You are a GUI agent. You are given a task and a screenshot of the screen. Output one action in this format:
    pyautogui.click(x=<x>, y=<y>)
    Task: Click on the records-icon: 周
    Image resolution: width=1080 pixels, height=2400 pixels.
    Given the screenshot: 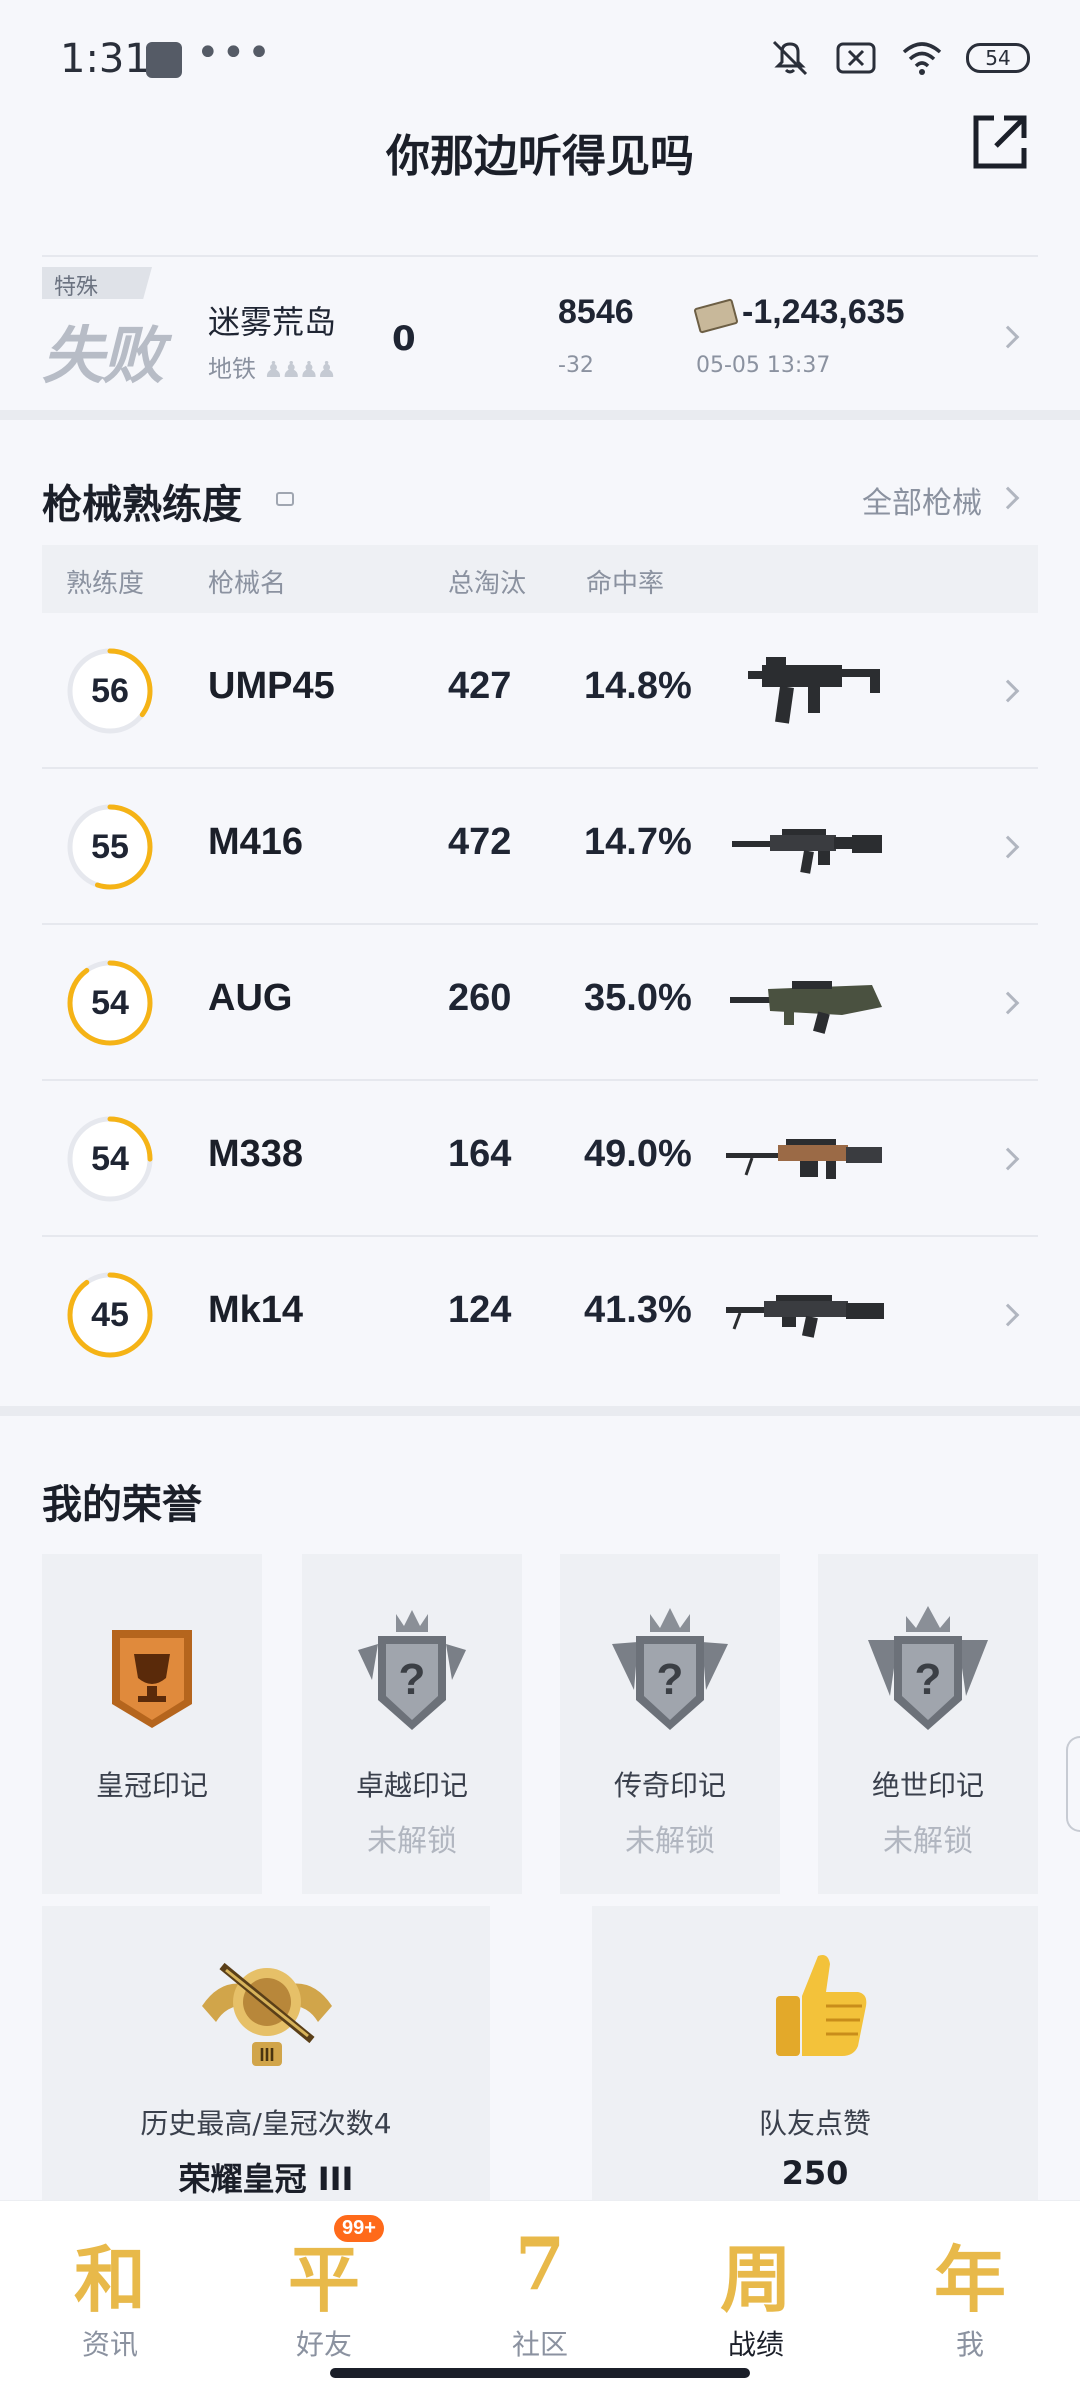 What is the action you would take?
    pyautogui.click(x=755, y=2279)
    